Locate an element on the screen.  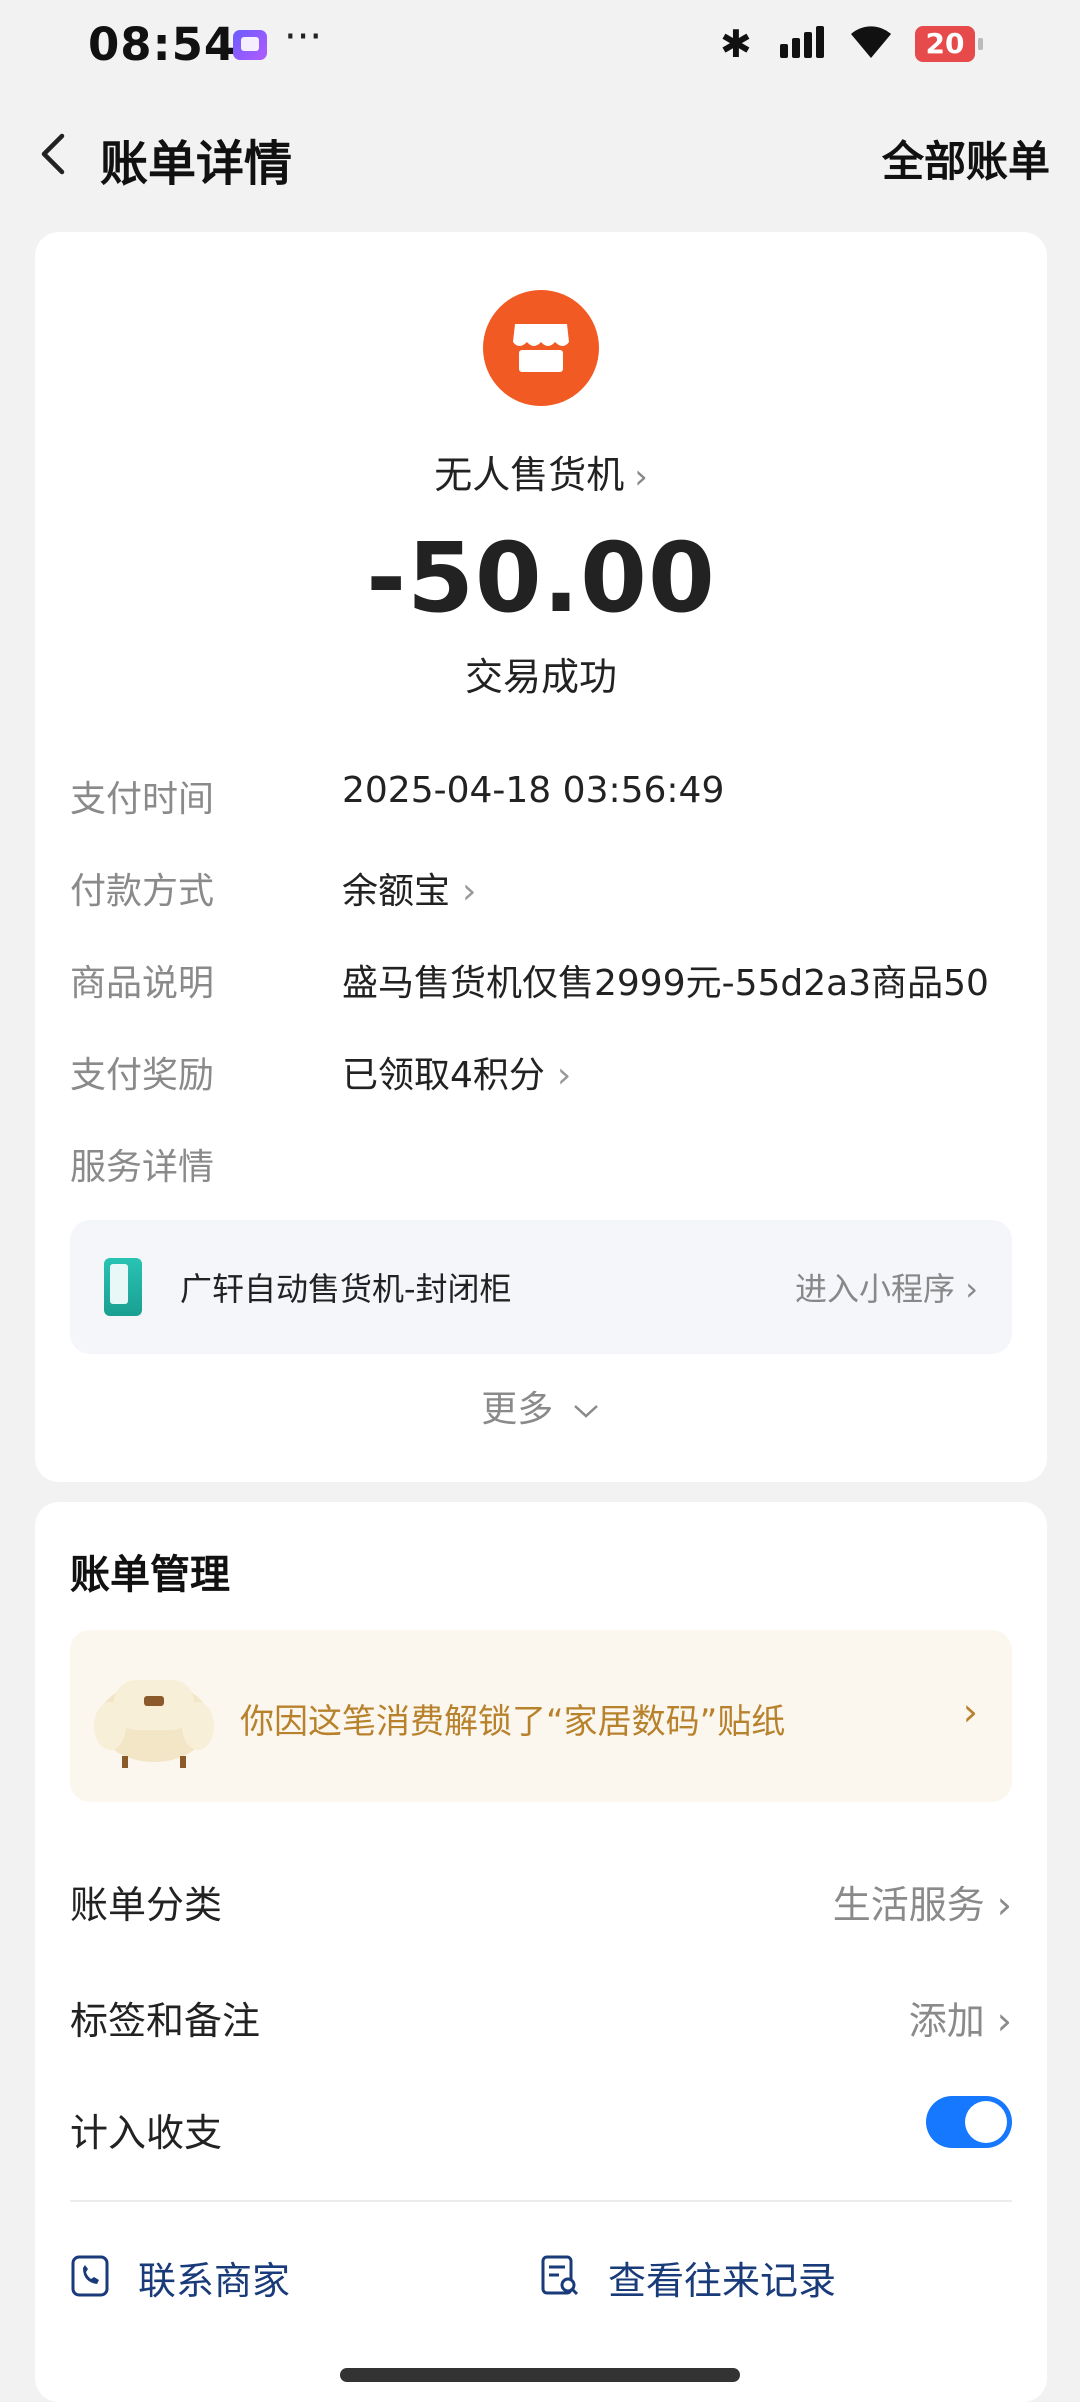
bill-category-row: 账单分类 生活服务 › is located at coordinates (541, 1904).